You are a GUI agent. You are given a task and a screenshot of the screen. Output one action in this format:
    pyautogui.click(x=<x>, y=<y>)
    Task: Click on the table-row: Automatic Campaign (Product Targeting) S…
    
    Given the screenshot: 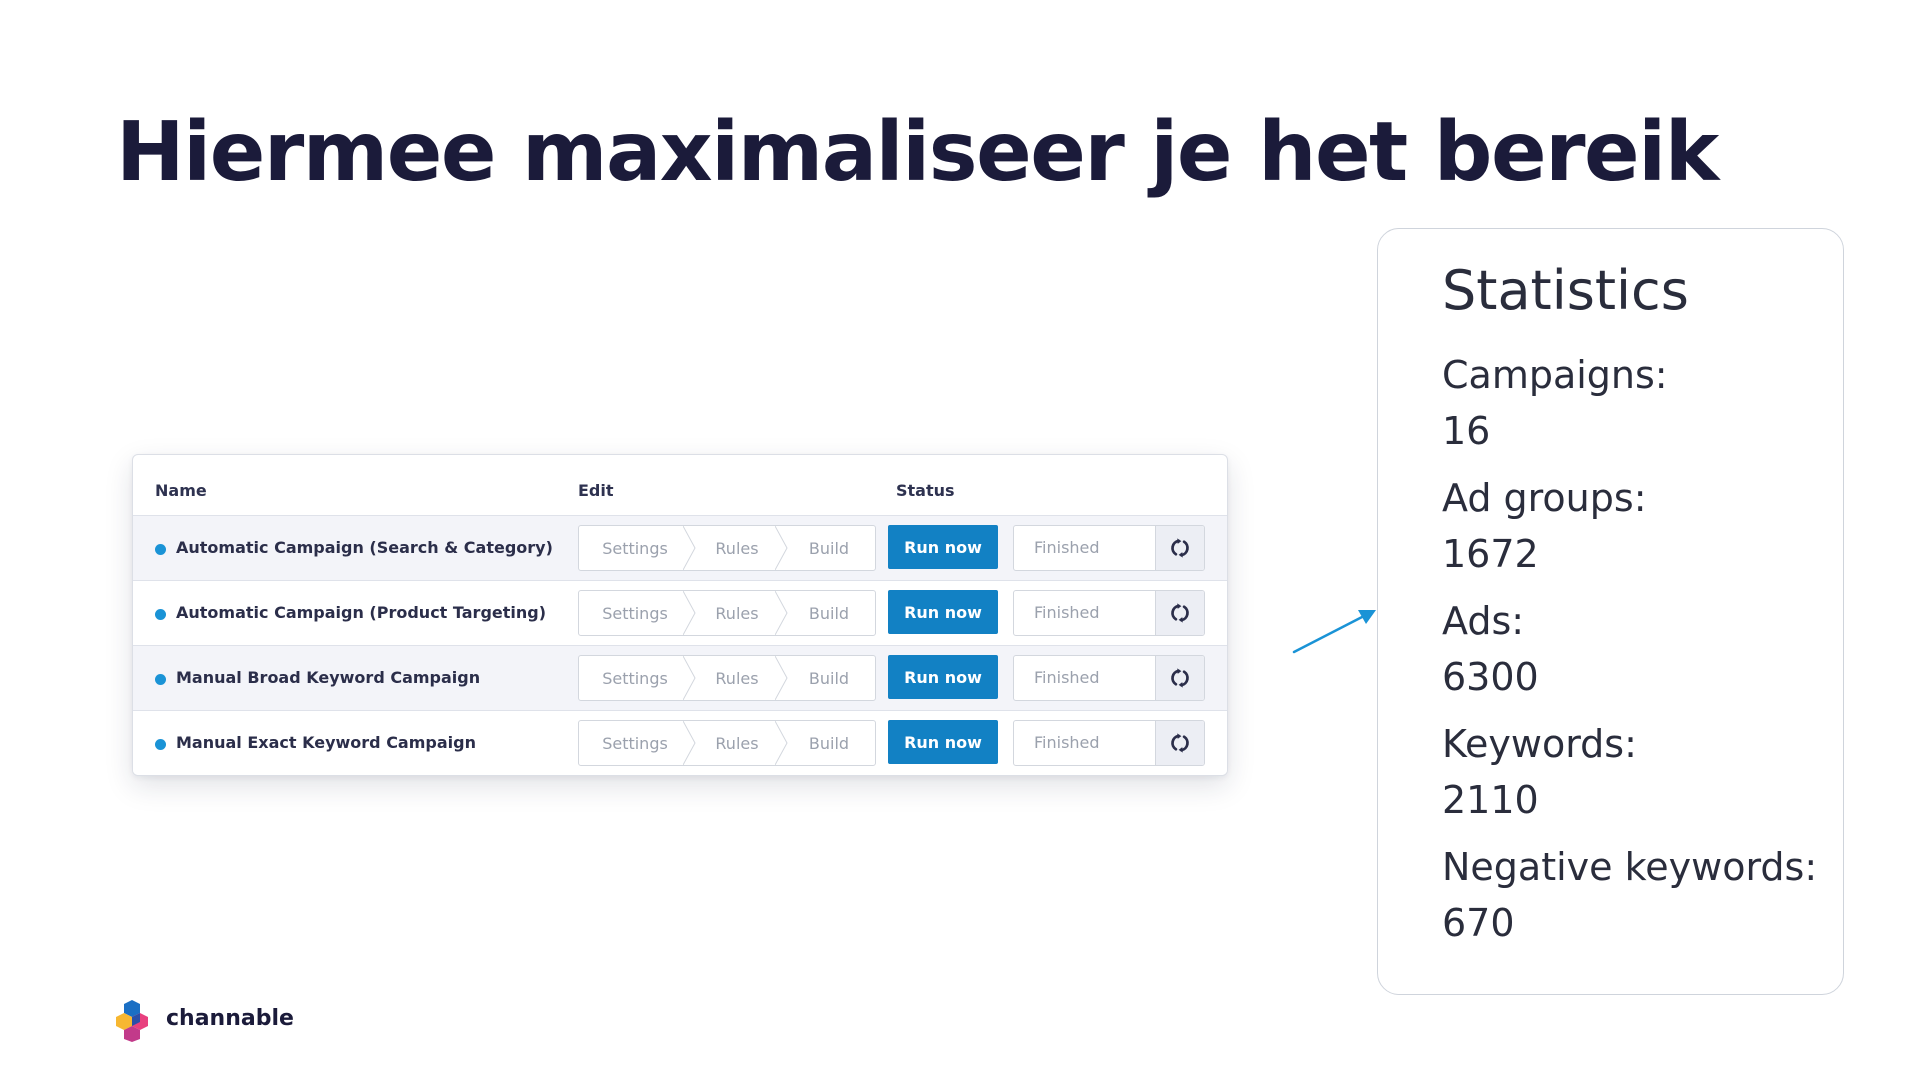 What is the action you would take?
    pyautogui.click(x=680, y=613)
    